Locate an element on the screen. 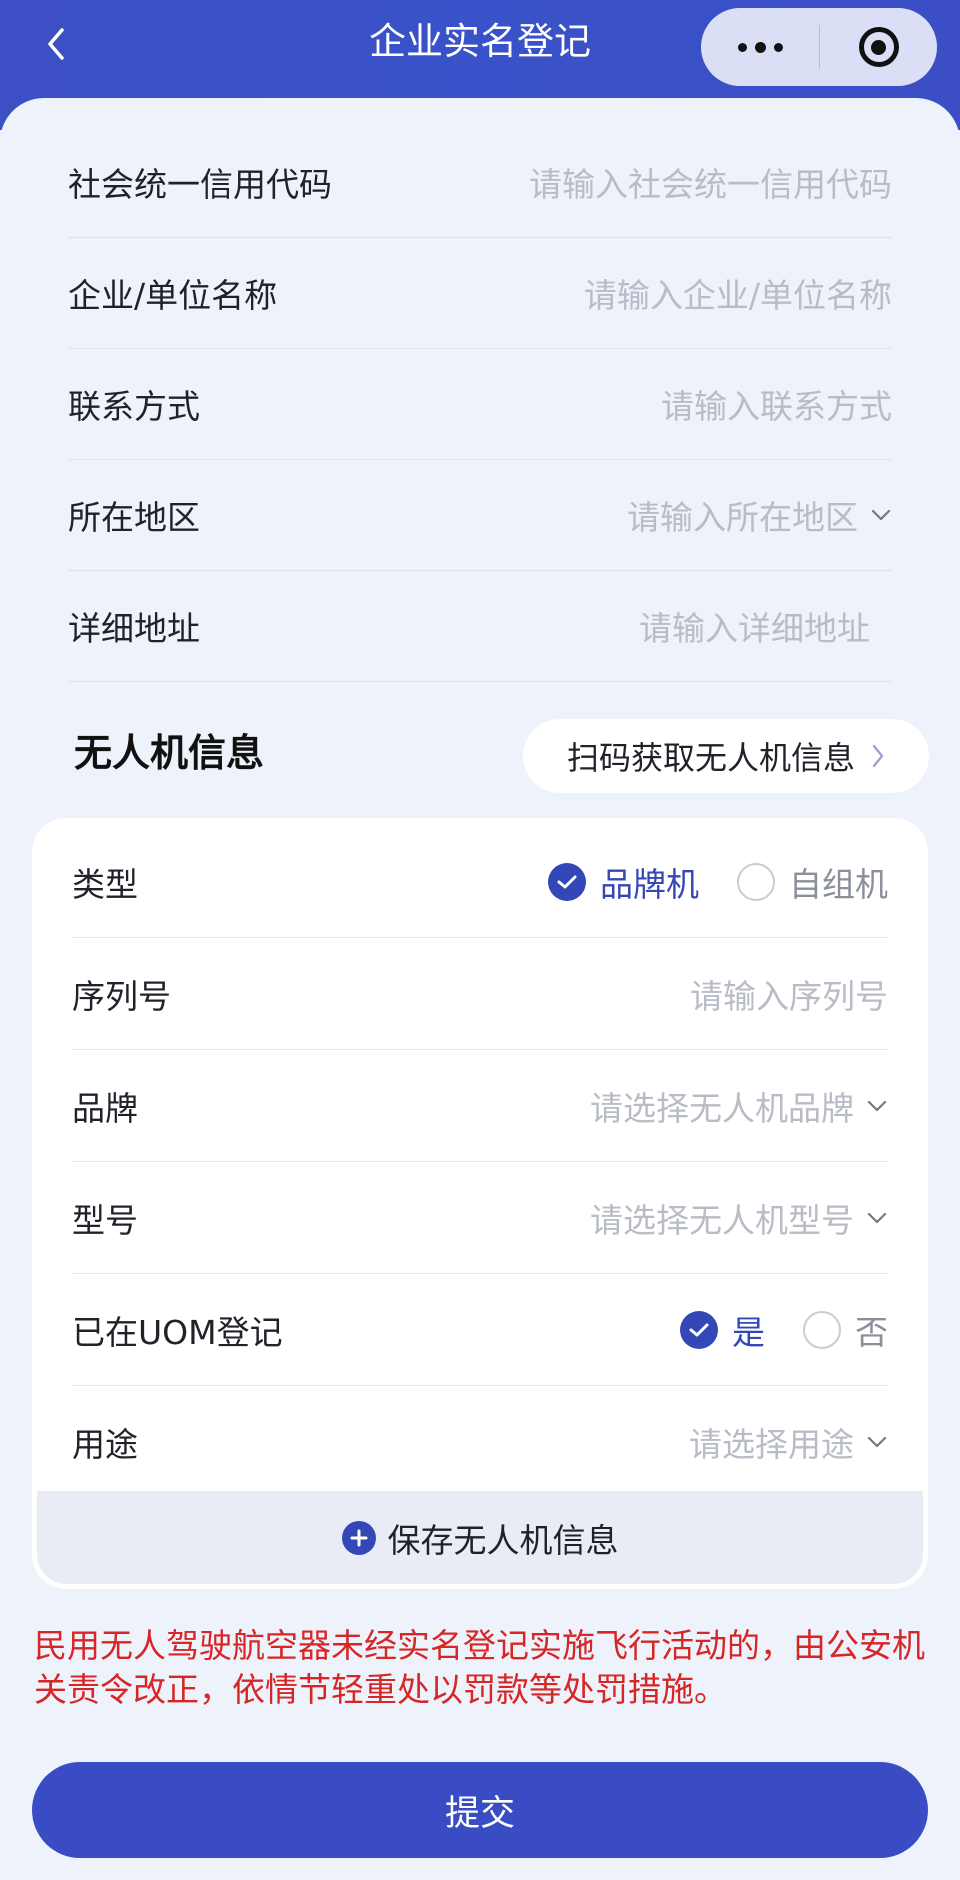 Image resolution: width=960 pixels, height=1880 pixels. brand-row: 品牌 请选择无人机品牌 is located at coordinates (480, 1106).